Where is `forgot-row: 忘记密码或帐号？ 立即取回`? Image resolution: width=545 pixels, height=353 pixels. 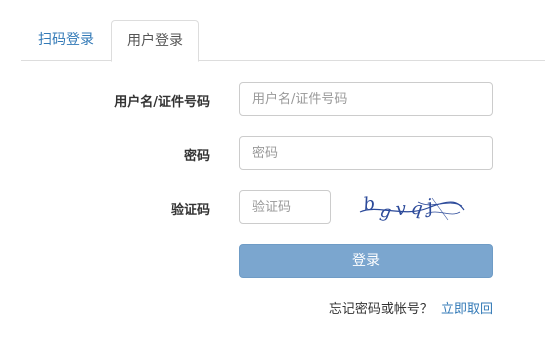 forgot-row: 忘记密码或帐号？ 立即取回 is located at coordinates (366, 307).